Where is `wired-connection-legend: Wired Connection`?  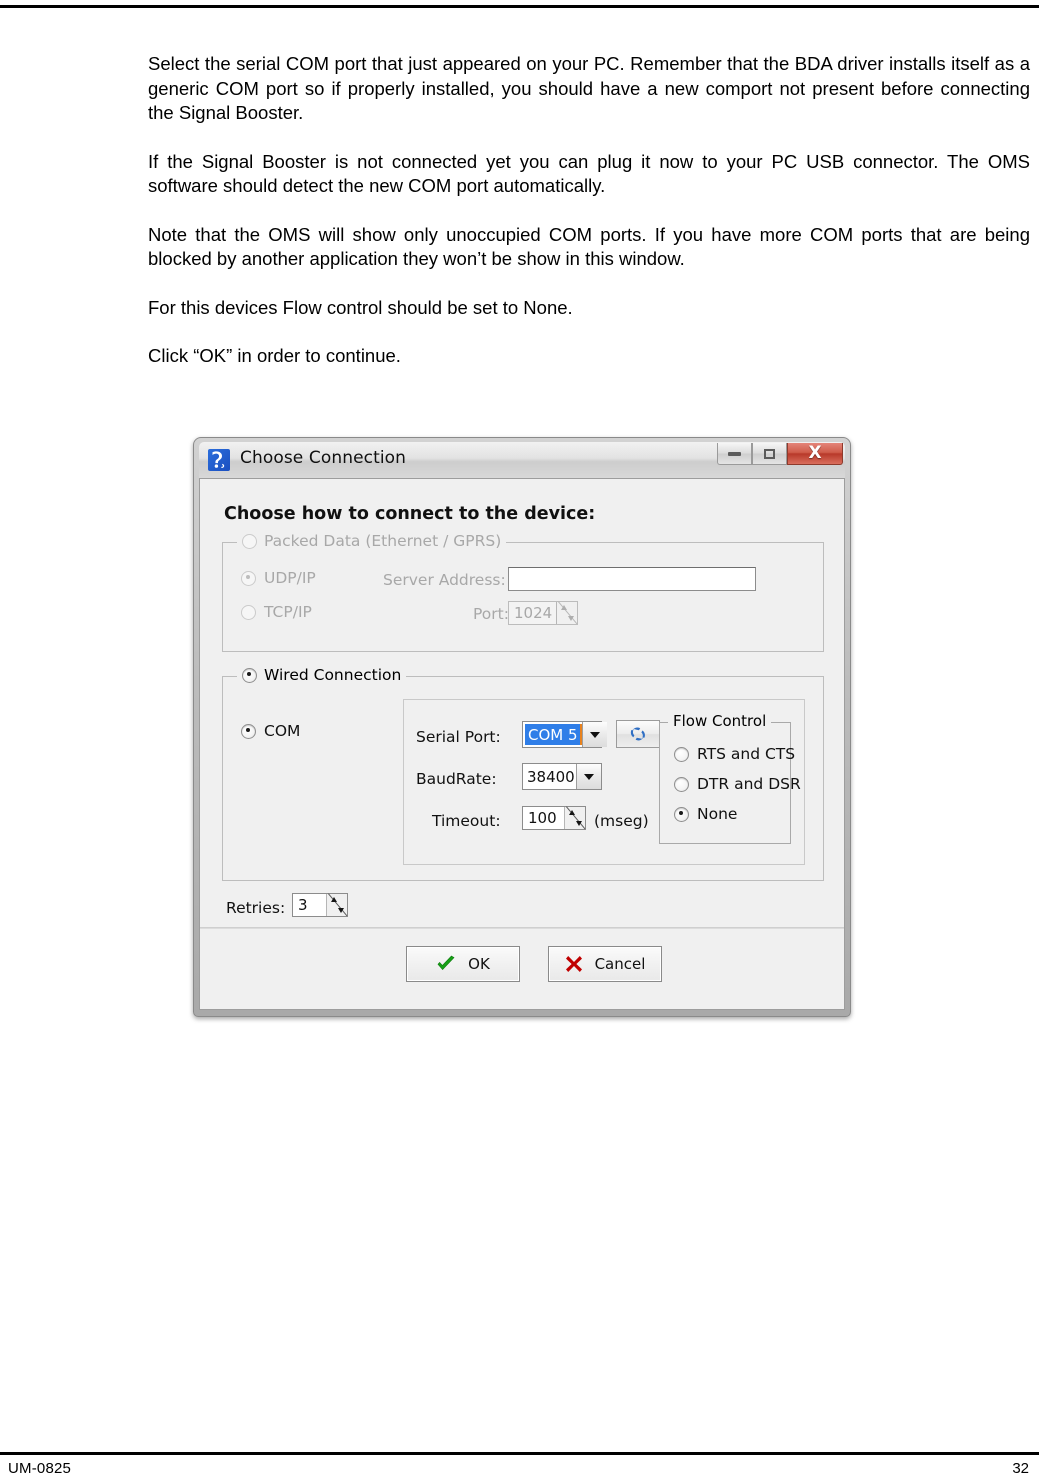 wired-connection-legend: Wired Connection is located at coordinates (322, 675).